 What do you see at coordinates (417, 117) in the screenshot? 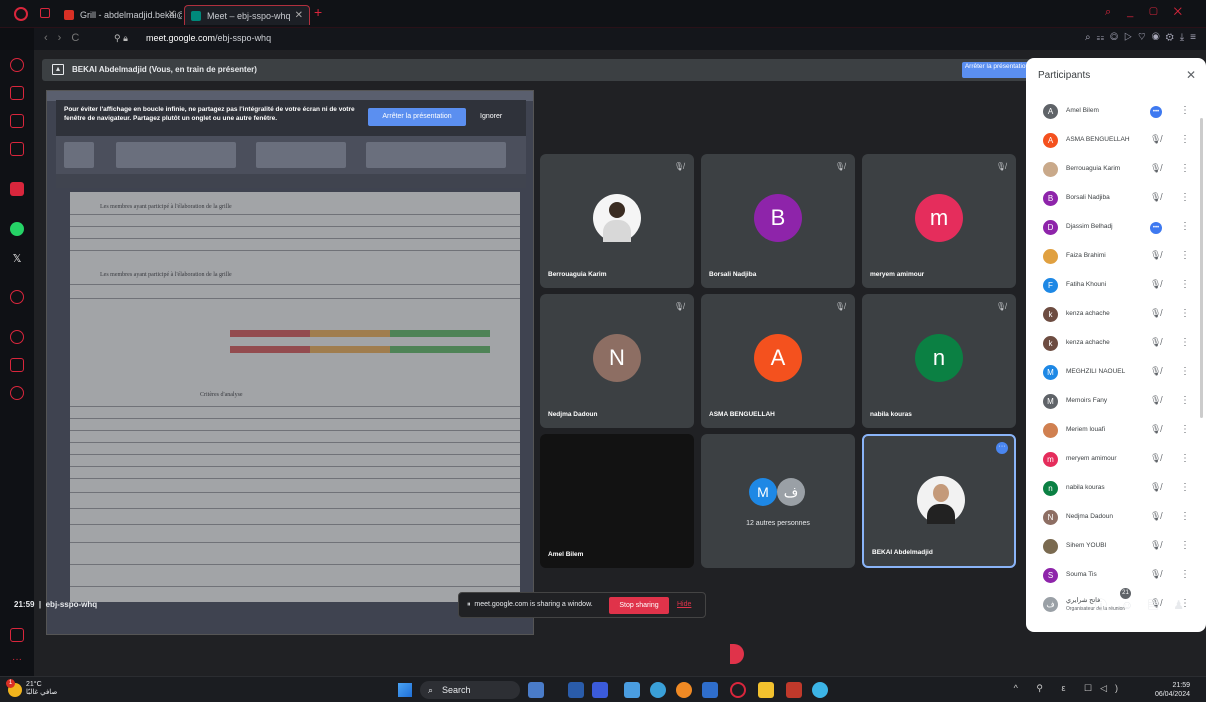
I see `warning-stop-presenting-button: Arrêter la présentation` at bounding box center [417, 117].